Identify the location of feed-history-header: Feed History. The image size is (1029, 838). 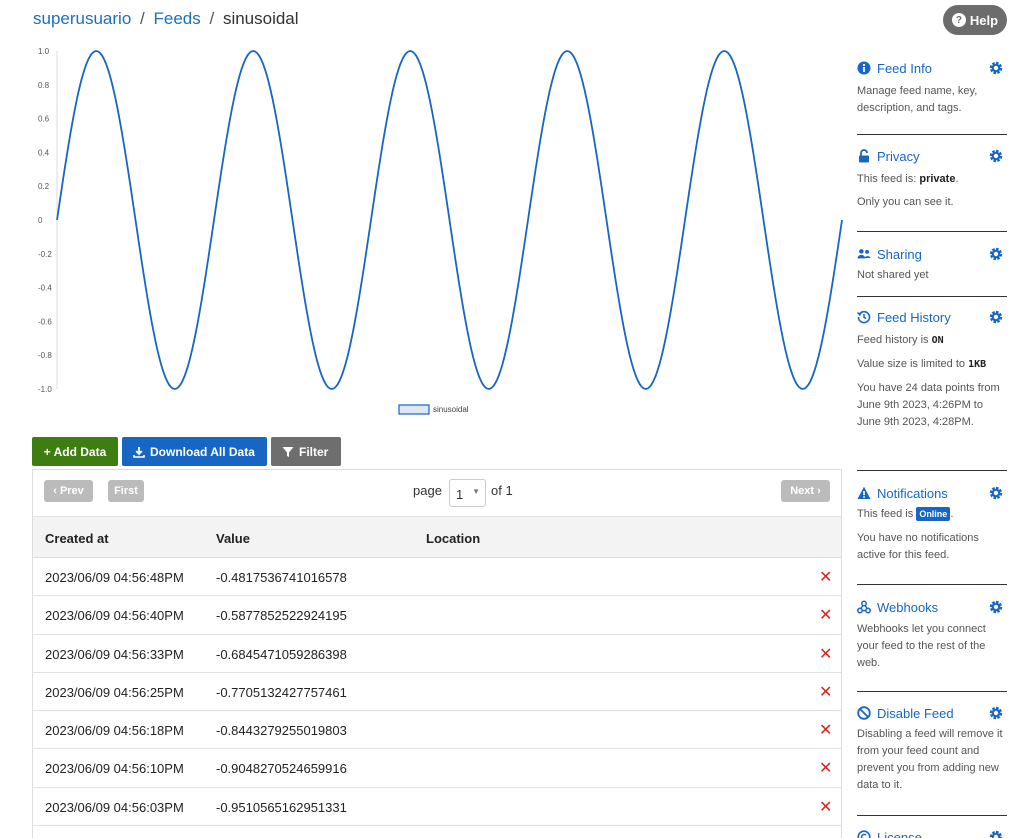
(932, 317).